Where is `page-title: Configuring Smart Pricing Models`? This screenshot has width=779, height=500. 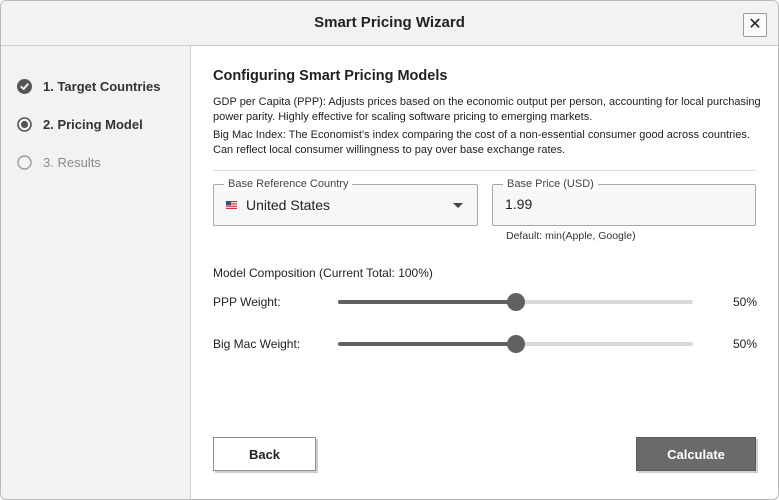 page-title: Configuring Smart Pricing Models is located at coordinates (330, 76).